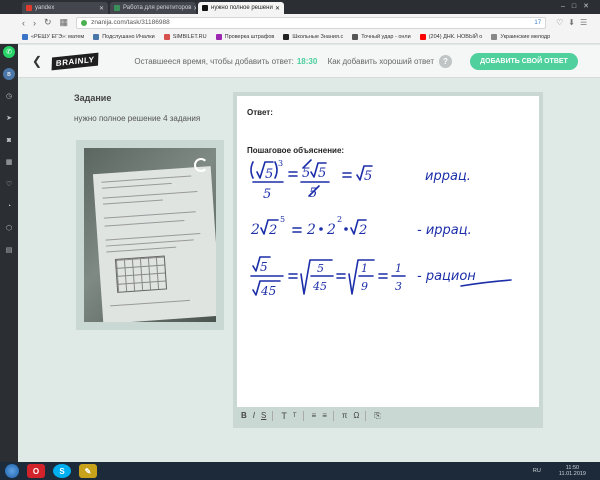  What do you see at coordinates (84, 22) in the screenshot?
I see `secure-lock-icon` at bounding box center [84, 22].